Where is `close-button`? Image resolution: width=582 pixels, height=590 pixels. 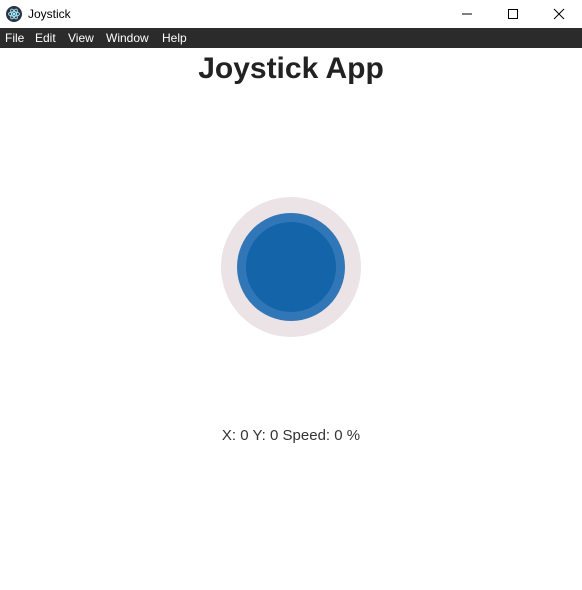 close-button is located at coordinates (559, 14).